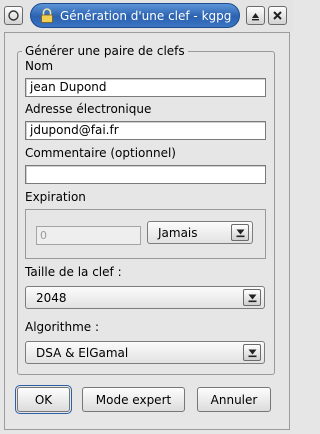 The image size is (320, 434). Describe the element at coordinates (255, 15) in the screenshot. I see `maximize-icon` at that location.